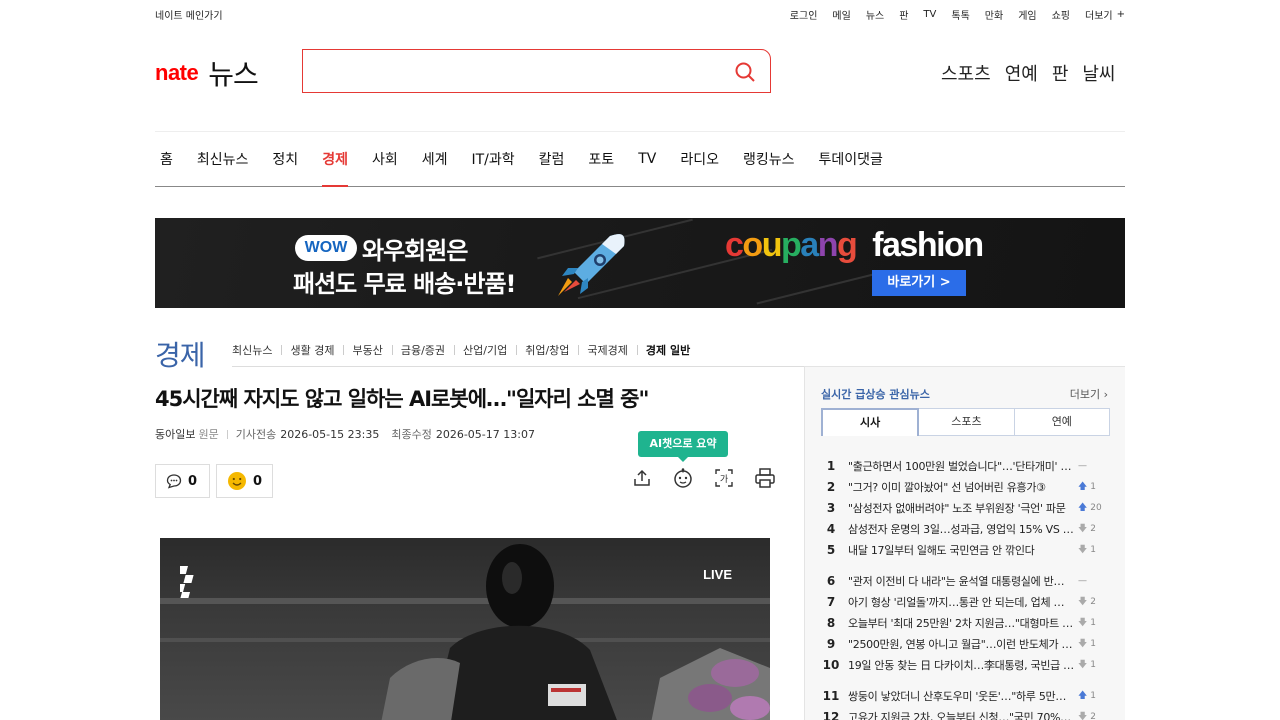 The height and width of the screenshot is (720, 1280). I want to click on trending-item: 9 "2500만원, 연봉 아니고 월급"…이런 반도체가 … 🡇 1, so click(966, 643).